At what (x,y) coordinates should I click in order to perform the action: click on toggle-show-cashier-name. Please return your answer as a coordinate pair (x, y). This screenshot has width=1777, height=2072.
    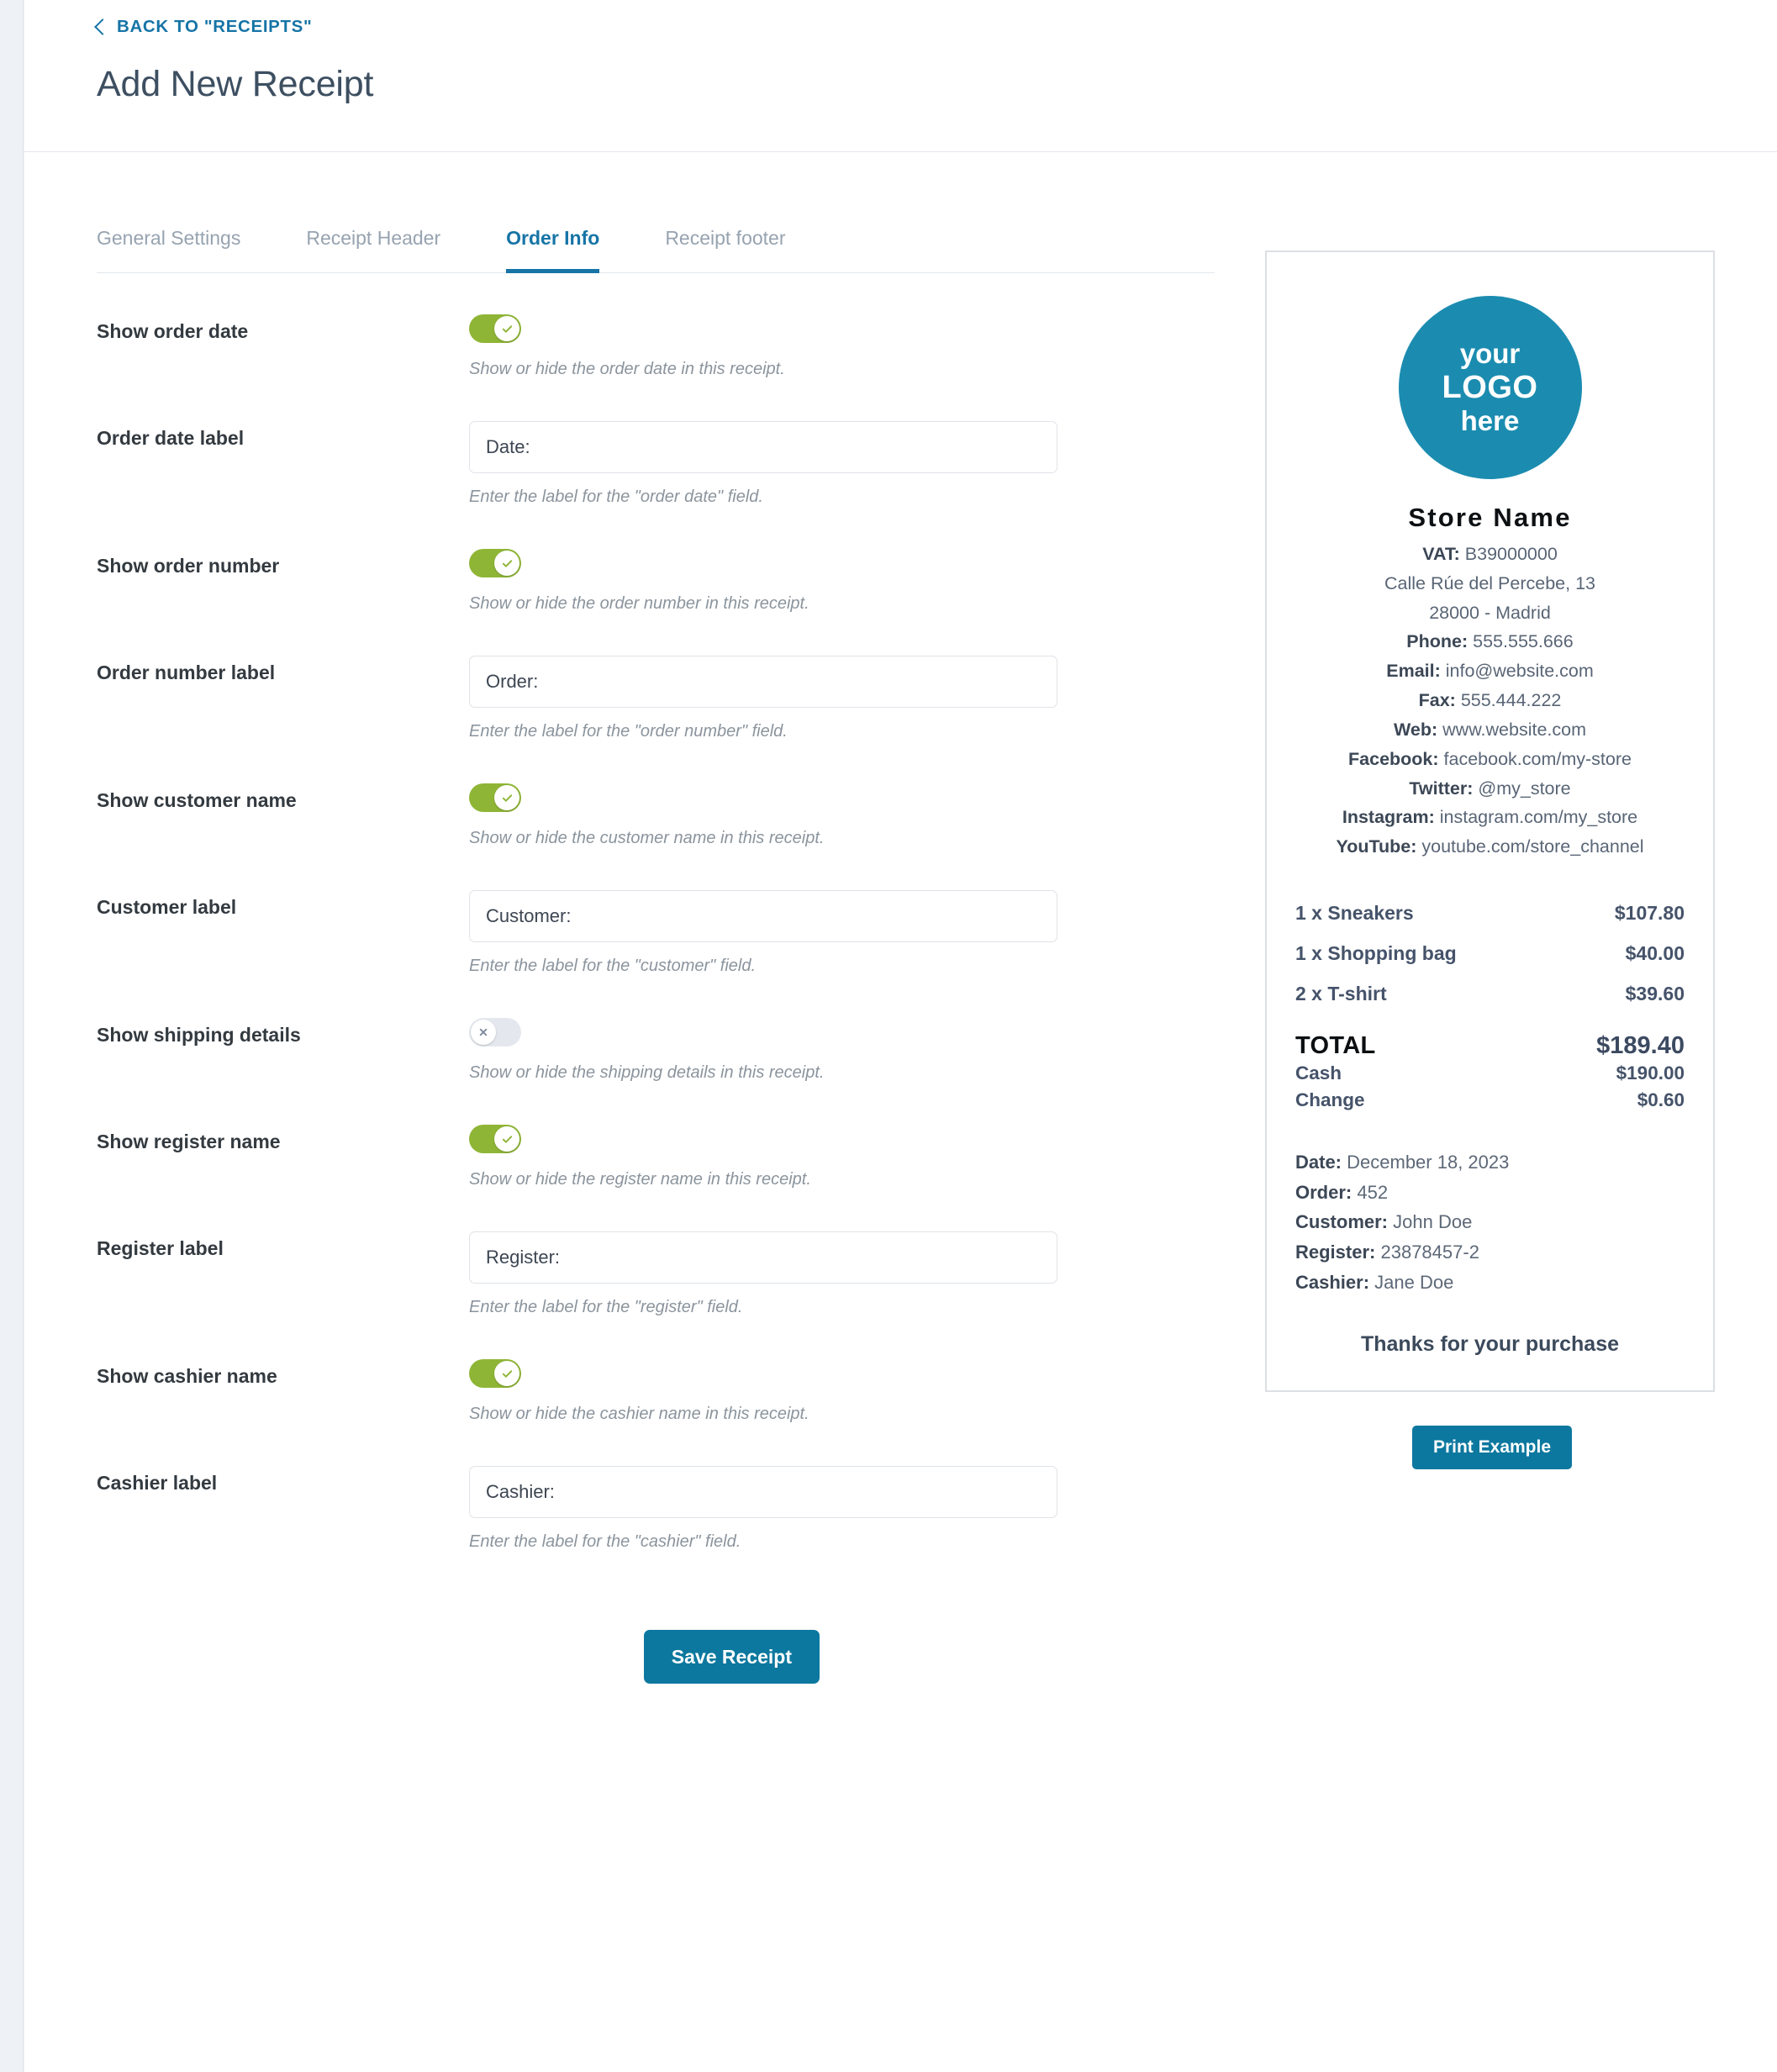
    Looking at the image, I should click on (495, 1373).